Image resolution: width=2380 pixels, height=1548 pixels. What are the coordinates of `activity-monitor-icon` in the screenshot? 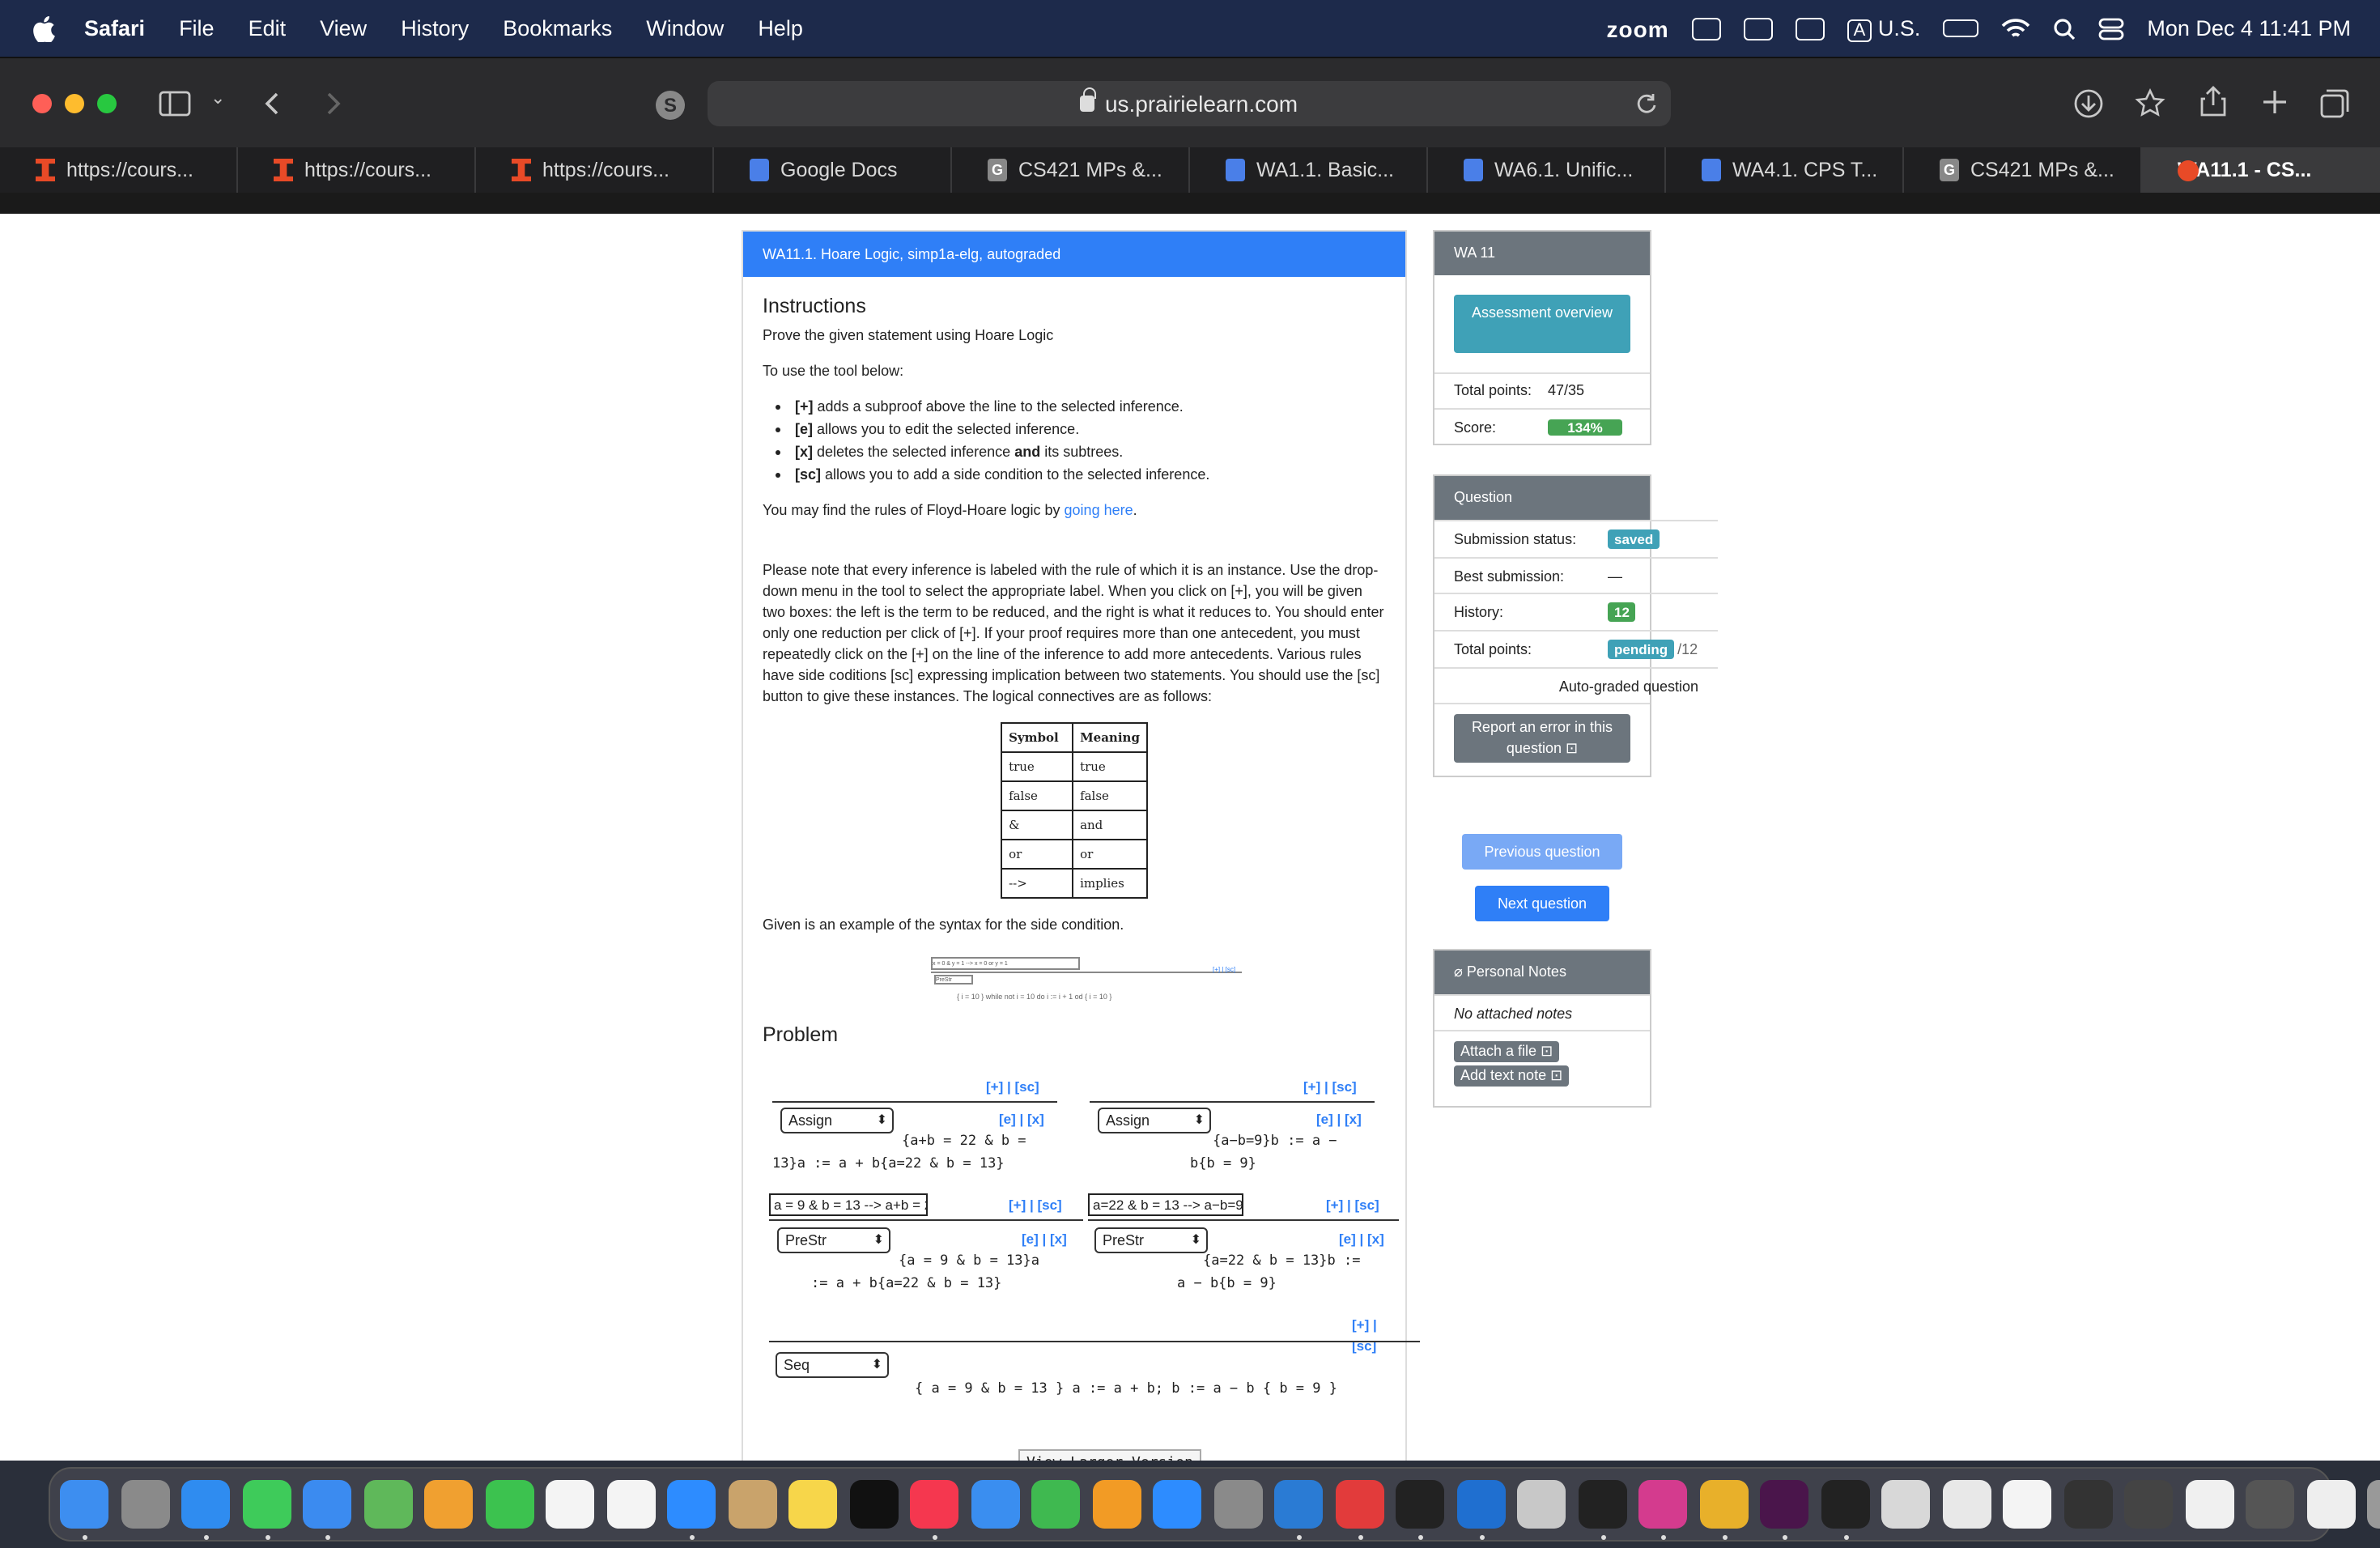 It's located at (1845, 1505).